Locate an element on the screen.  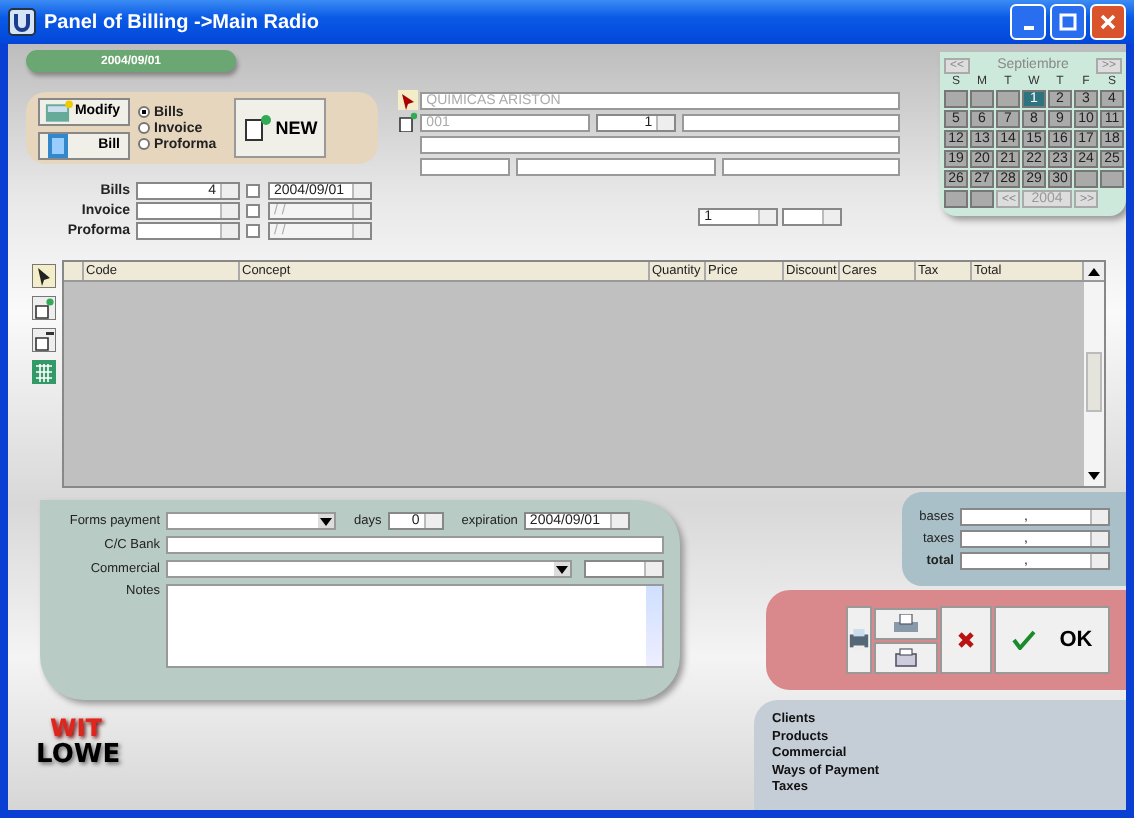
postal-code-field is located at coordinates (465, 166).